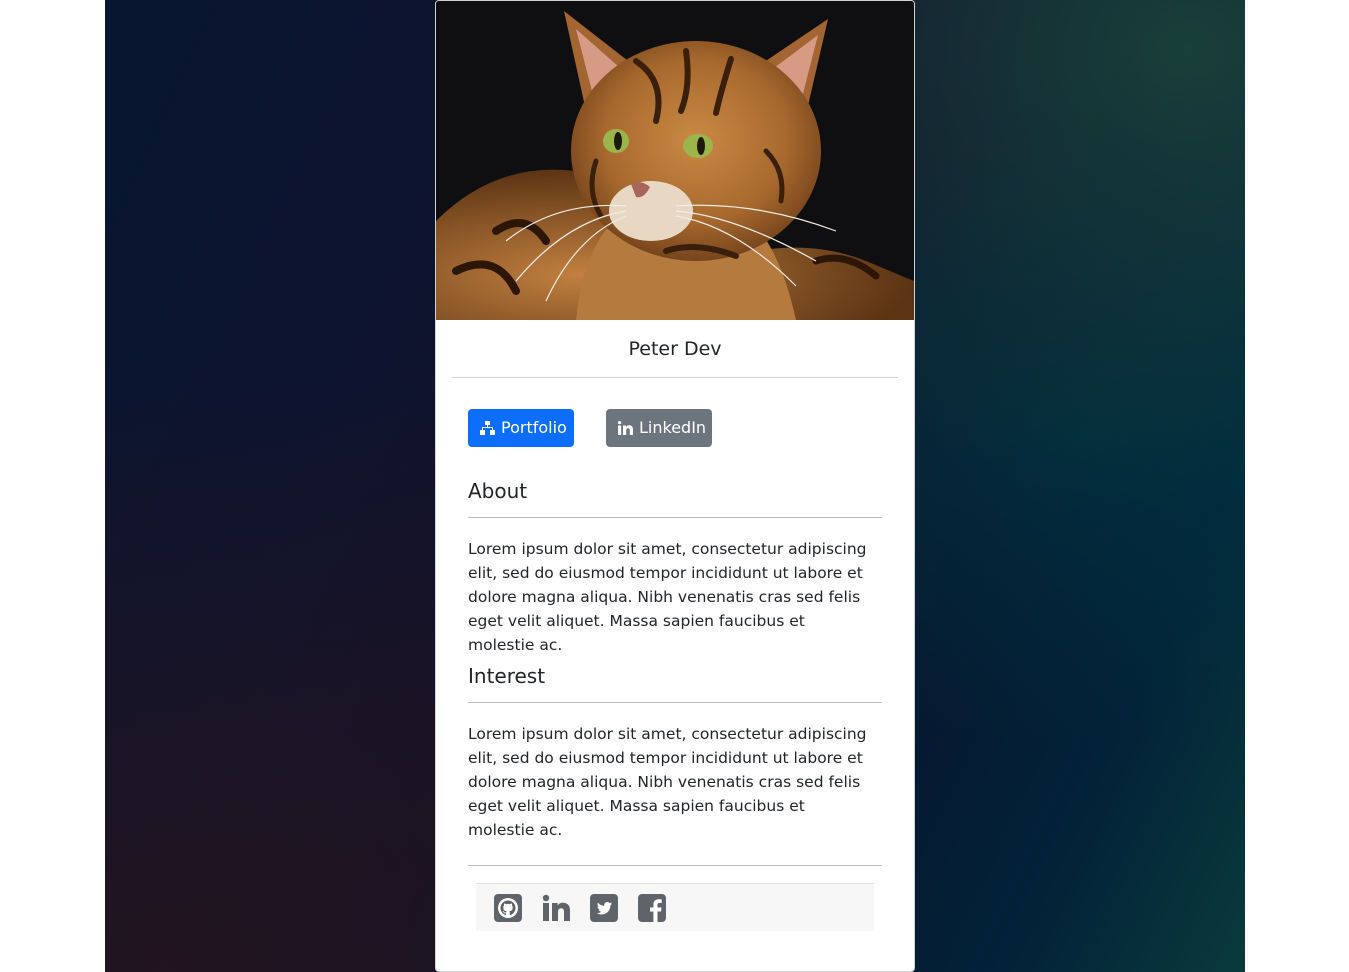 The width and height of the screenshot is (1349, 972). I want to click on portfolio-button-label: Portfolio, so click(534, 427).